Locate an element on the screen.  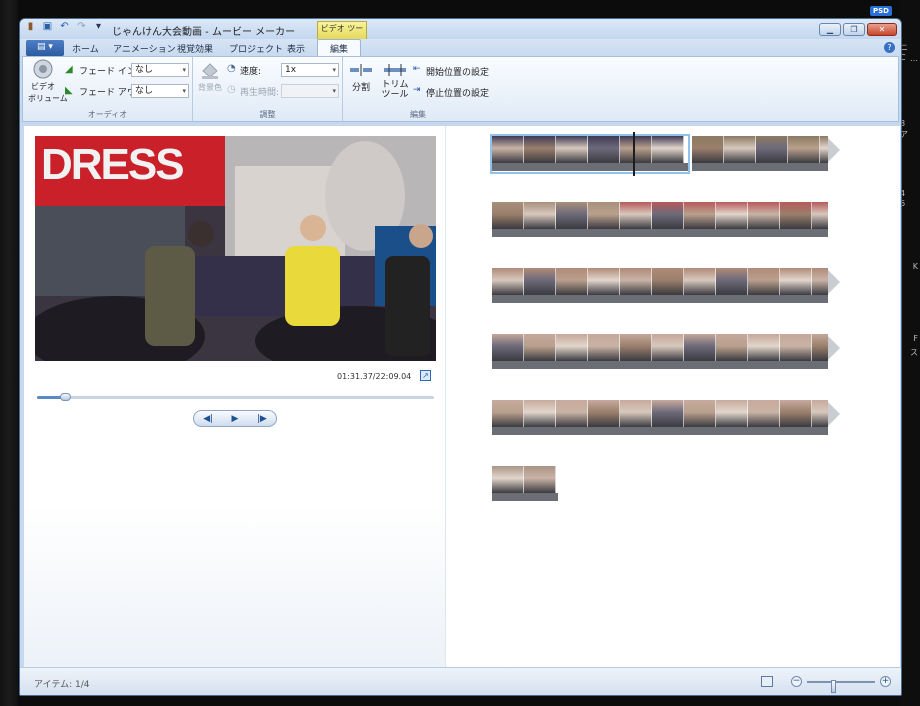
duration-label: 再生時間: is located at coordinates (260, 93).